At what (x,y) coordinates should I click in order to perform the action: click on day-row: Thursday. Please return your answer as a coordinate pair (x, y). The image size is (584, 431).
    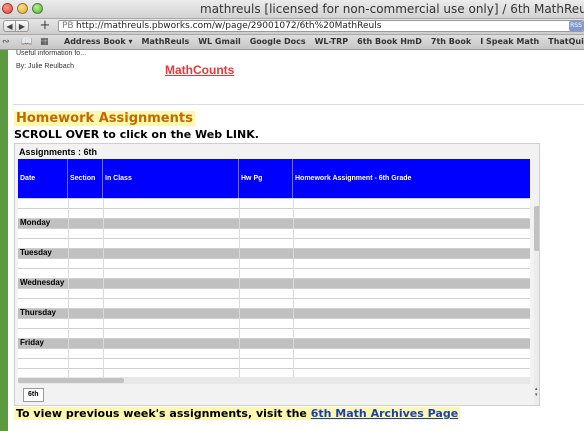
    Looking at the image, I should click on (274, 313).